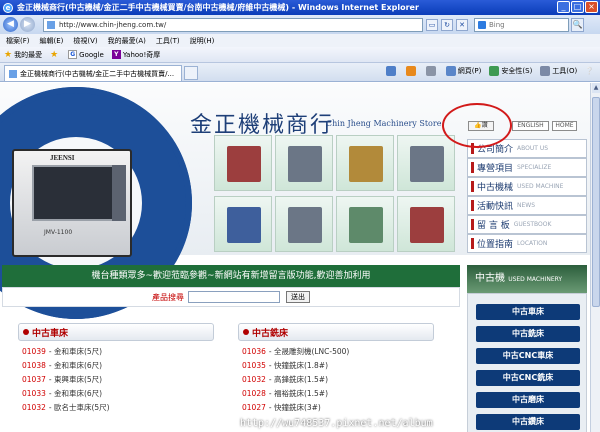  I want to click on safety-command-label: 安全性(S), so click(517, 71).